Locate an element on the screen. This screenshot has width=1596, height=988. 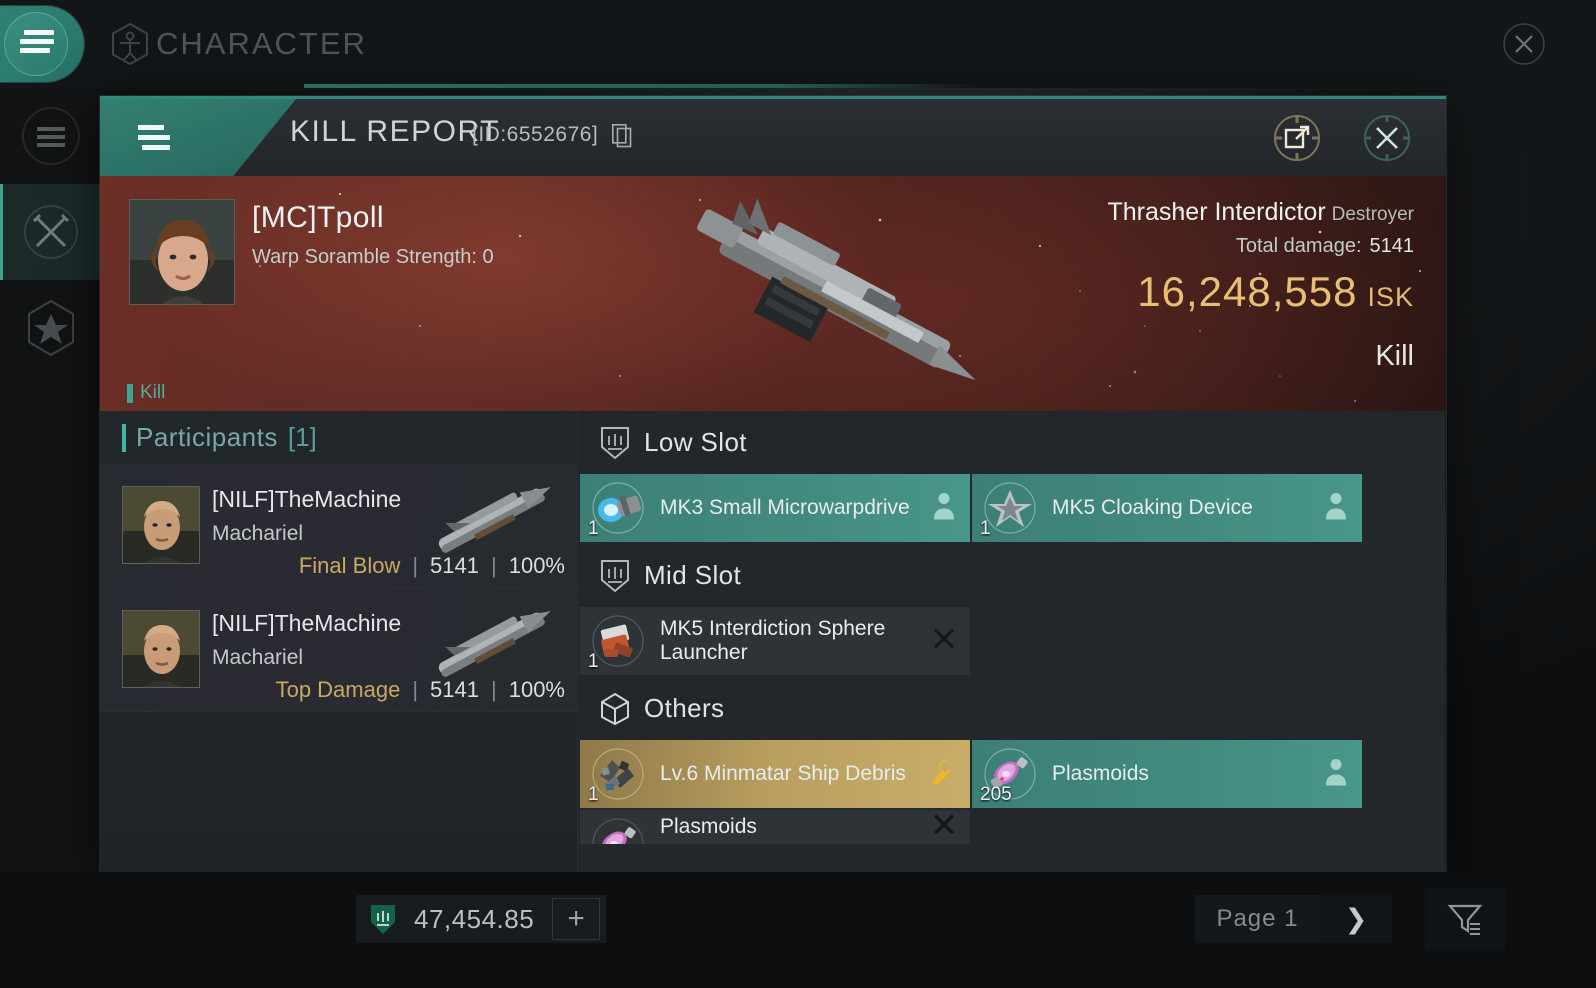
window-header: KILL REPORT [ID:6552676] is located at coordinates (773, 137).